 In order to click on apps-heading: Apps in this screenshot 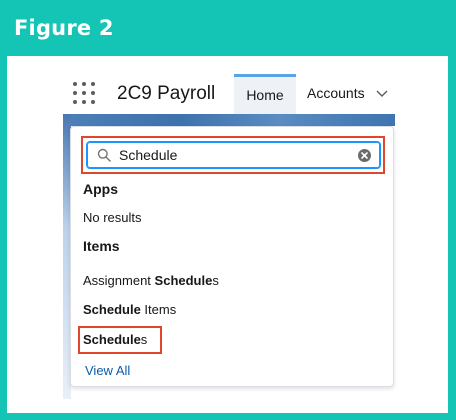, I will do `click(100, 189)`.